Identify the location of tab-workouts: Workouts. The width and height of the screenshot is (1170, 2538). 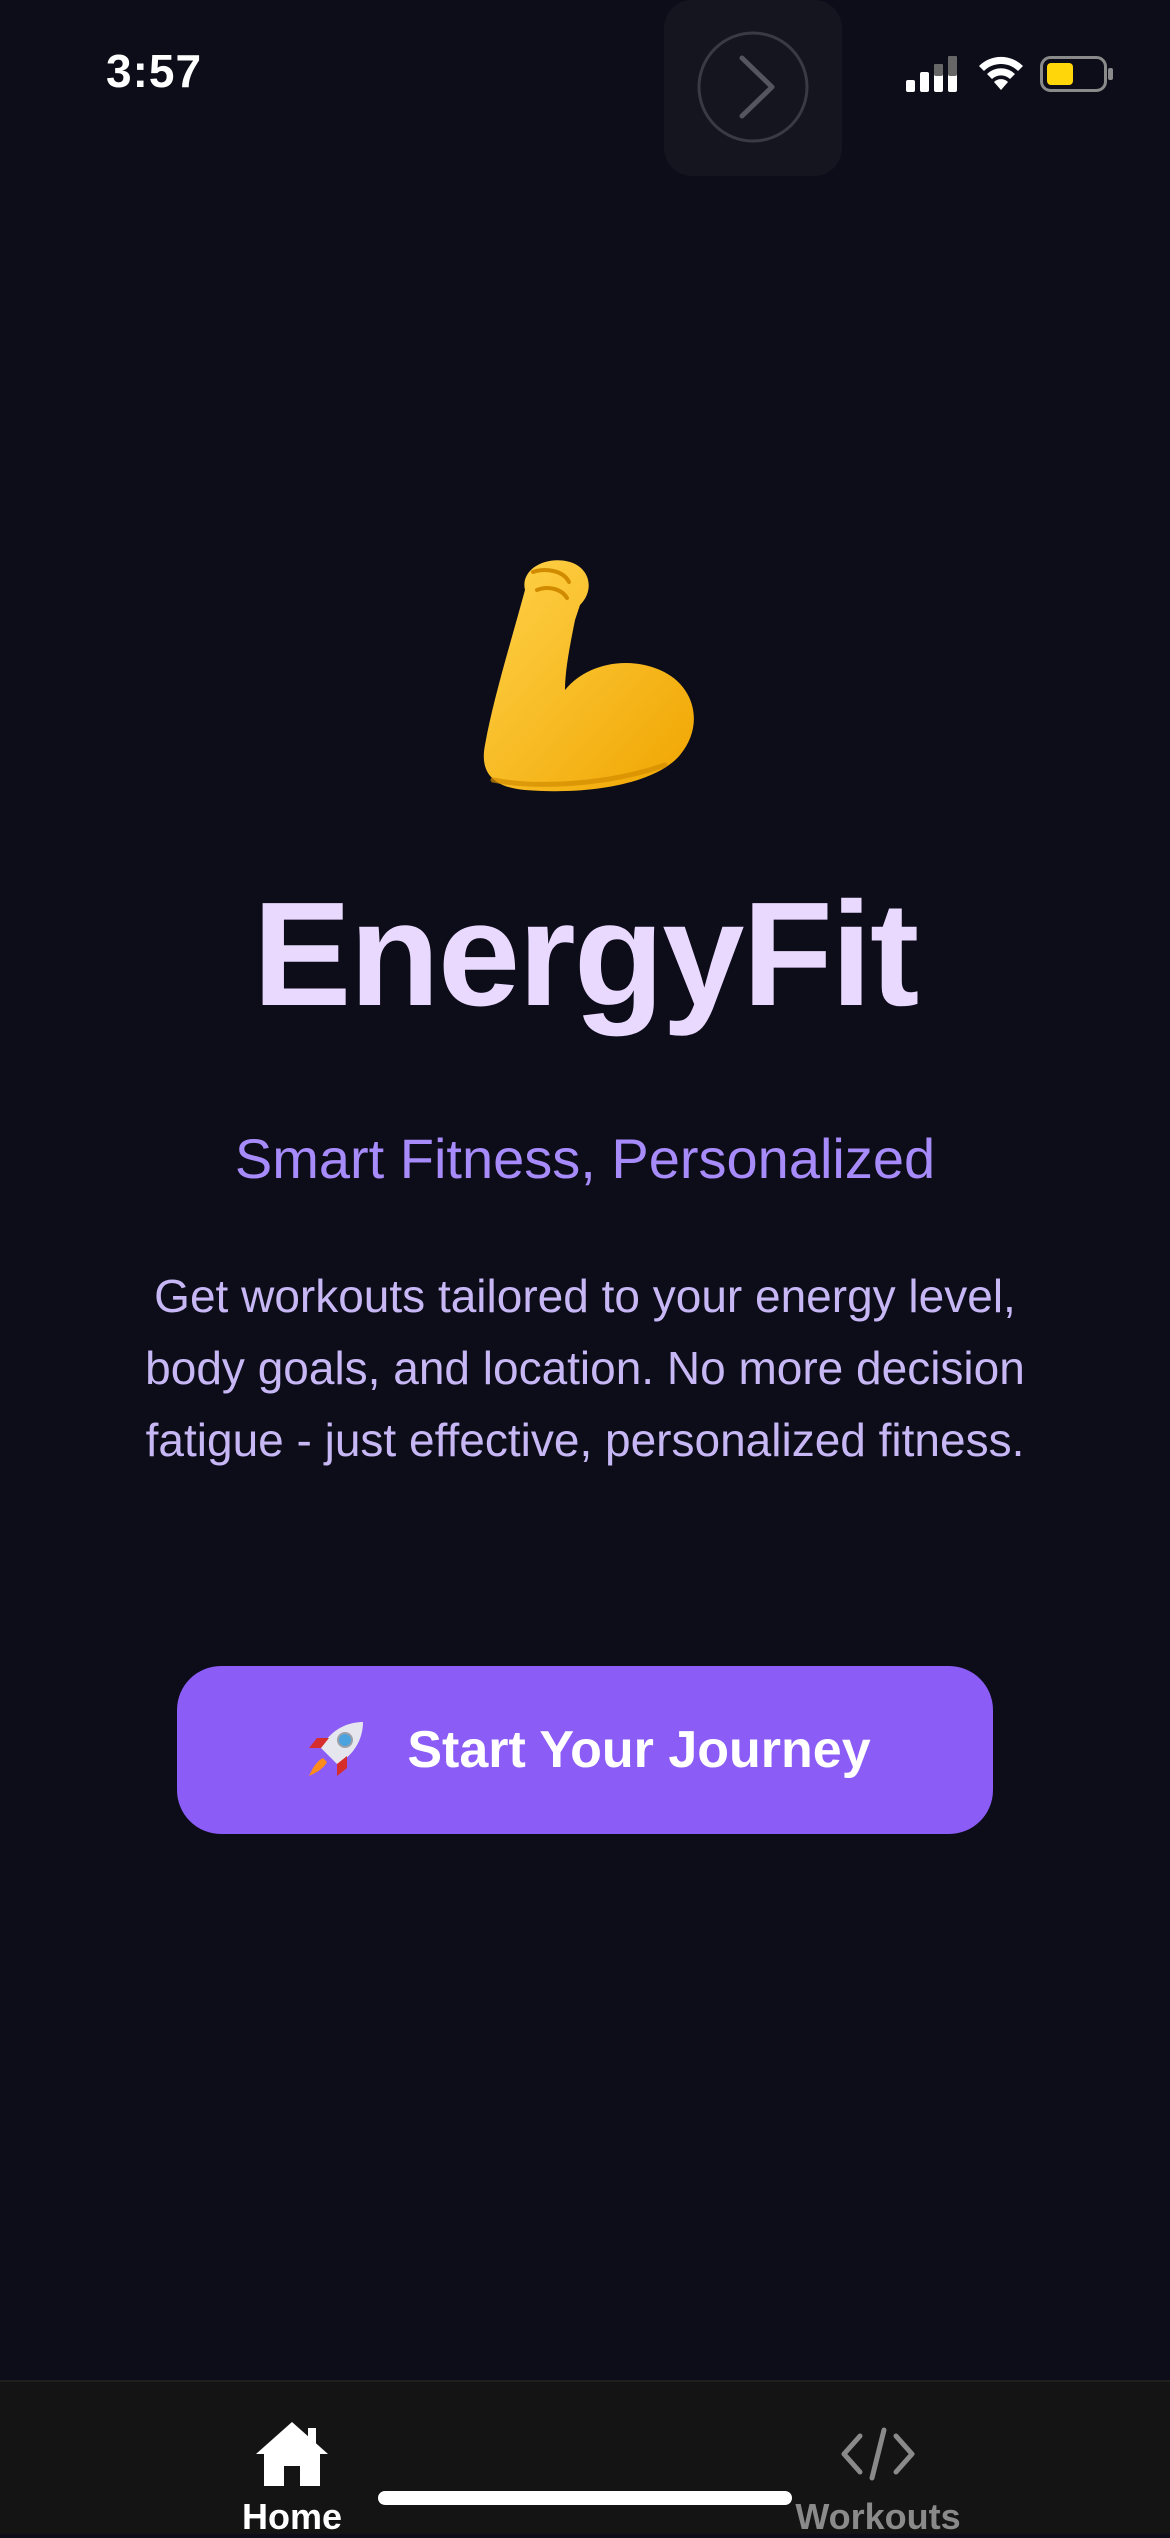
(878, 2459).